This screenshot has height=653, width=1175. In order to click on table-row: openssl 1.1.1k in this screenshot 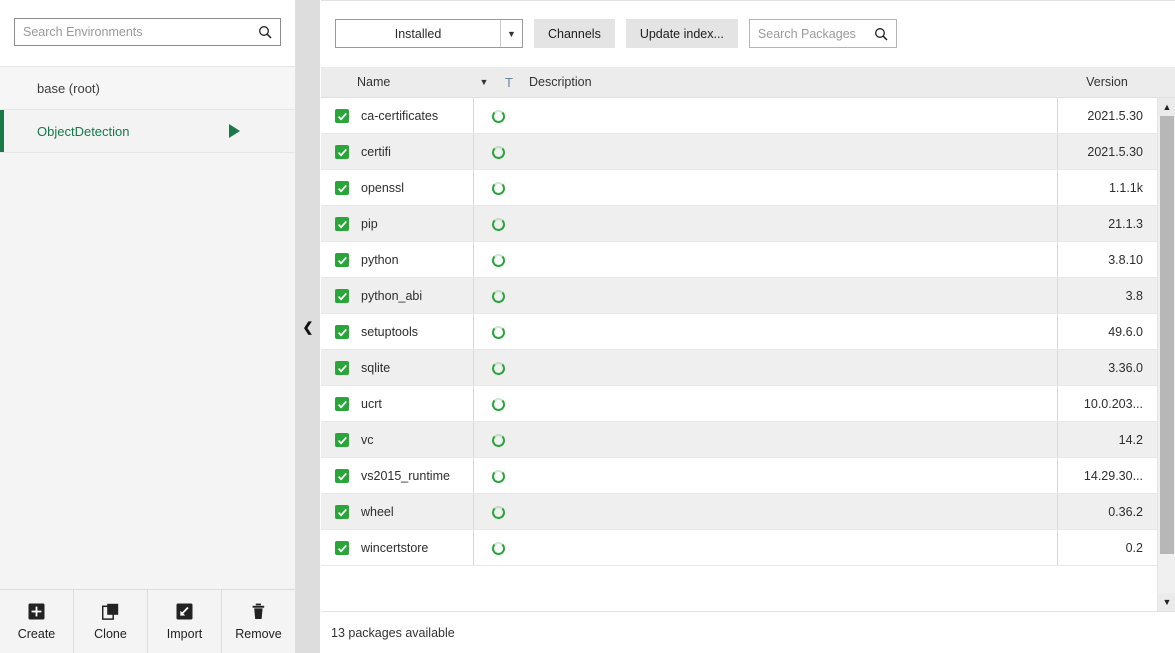, I will do `click(748, 188)`.